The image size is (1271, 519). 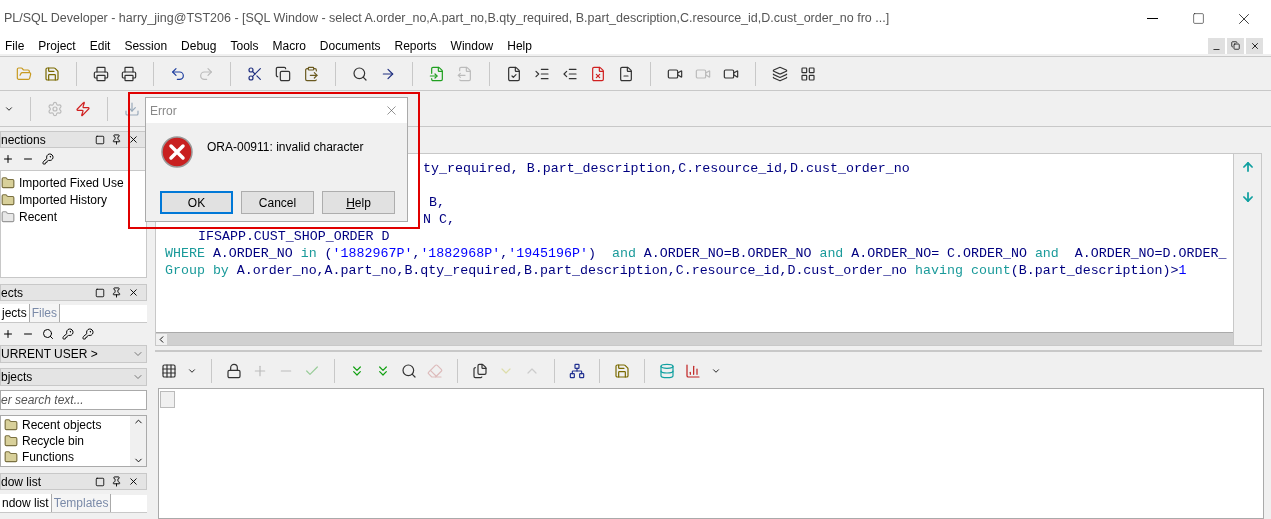 I want to click on window-title: PL/SQL Developer - harry_jing@TST206 - [SQL Window - select A.order_no,A.part_no,B.qty_required, B.part_description,C.resource_id,D.cust_order_no fro ...], so click(x=447, y=19).